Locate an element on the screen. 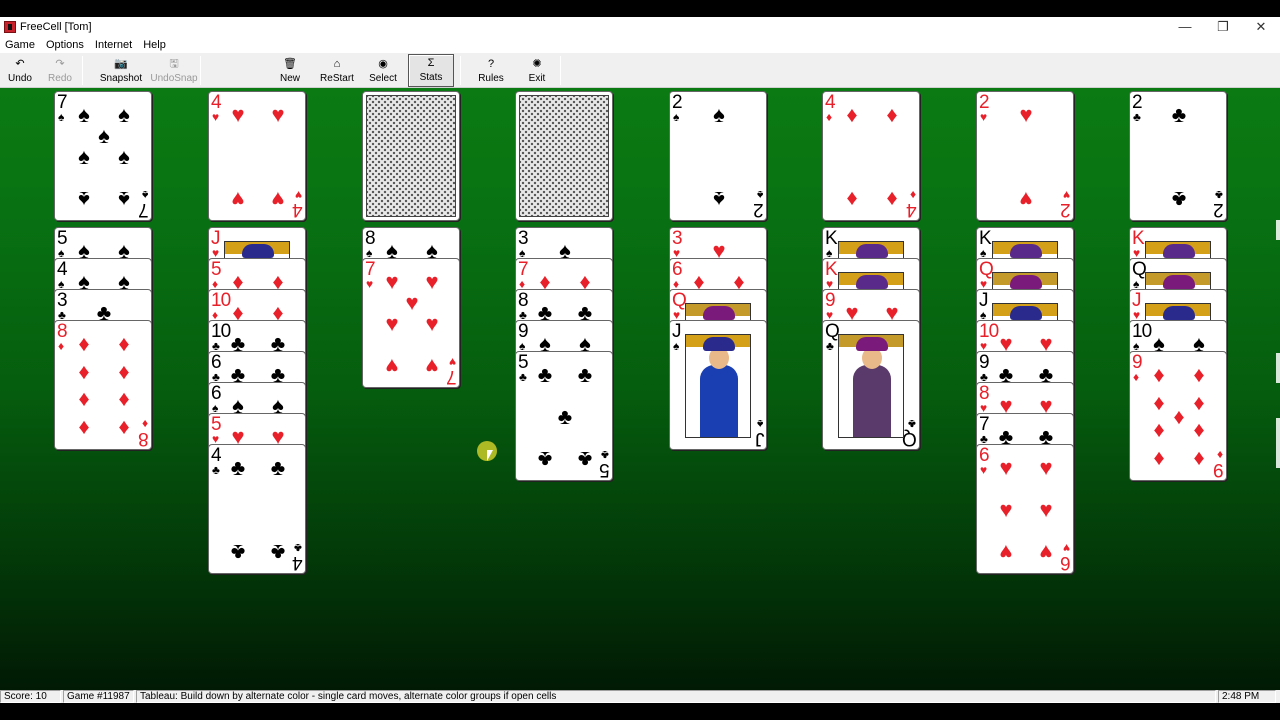  select-button: ◉ Select is located at coordinates (383, 70).